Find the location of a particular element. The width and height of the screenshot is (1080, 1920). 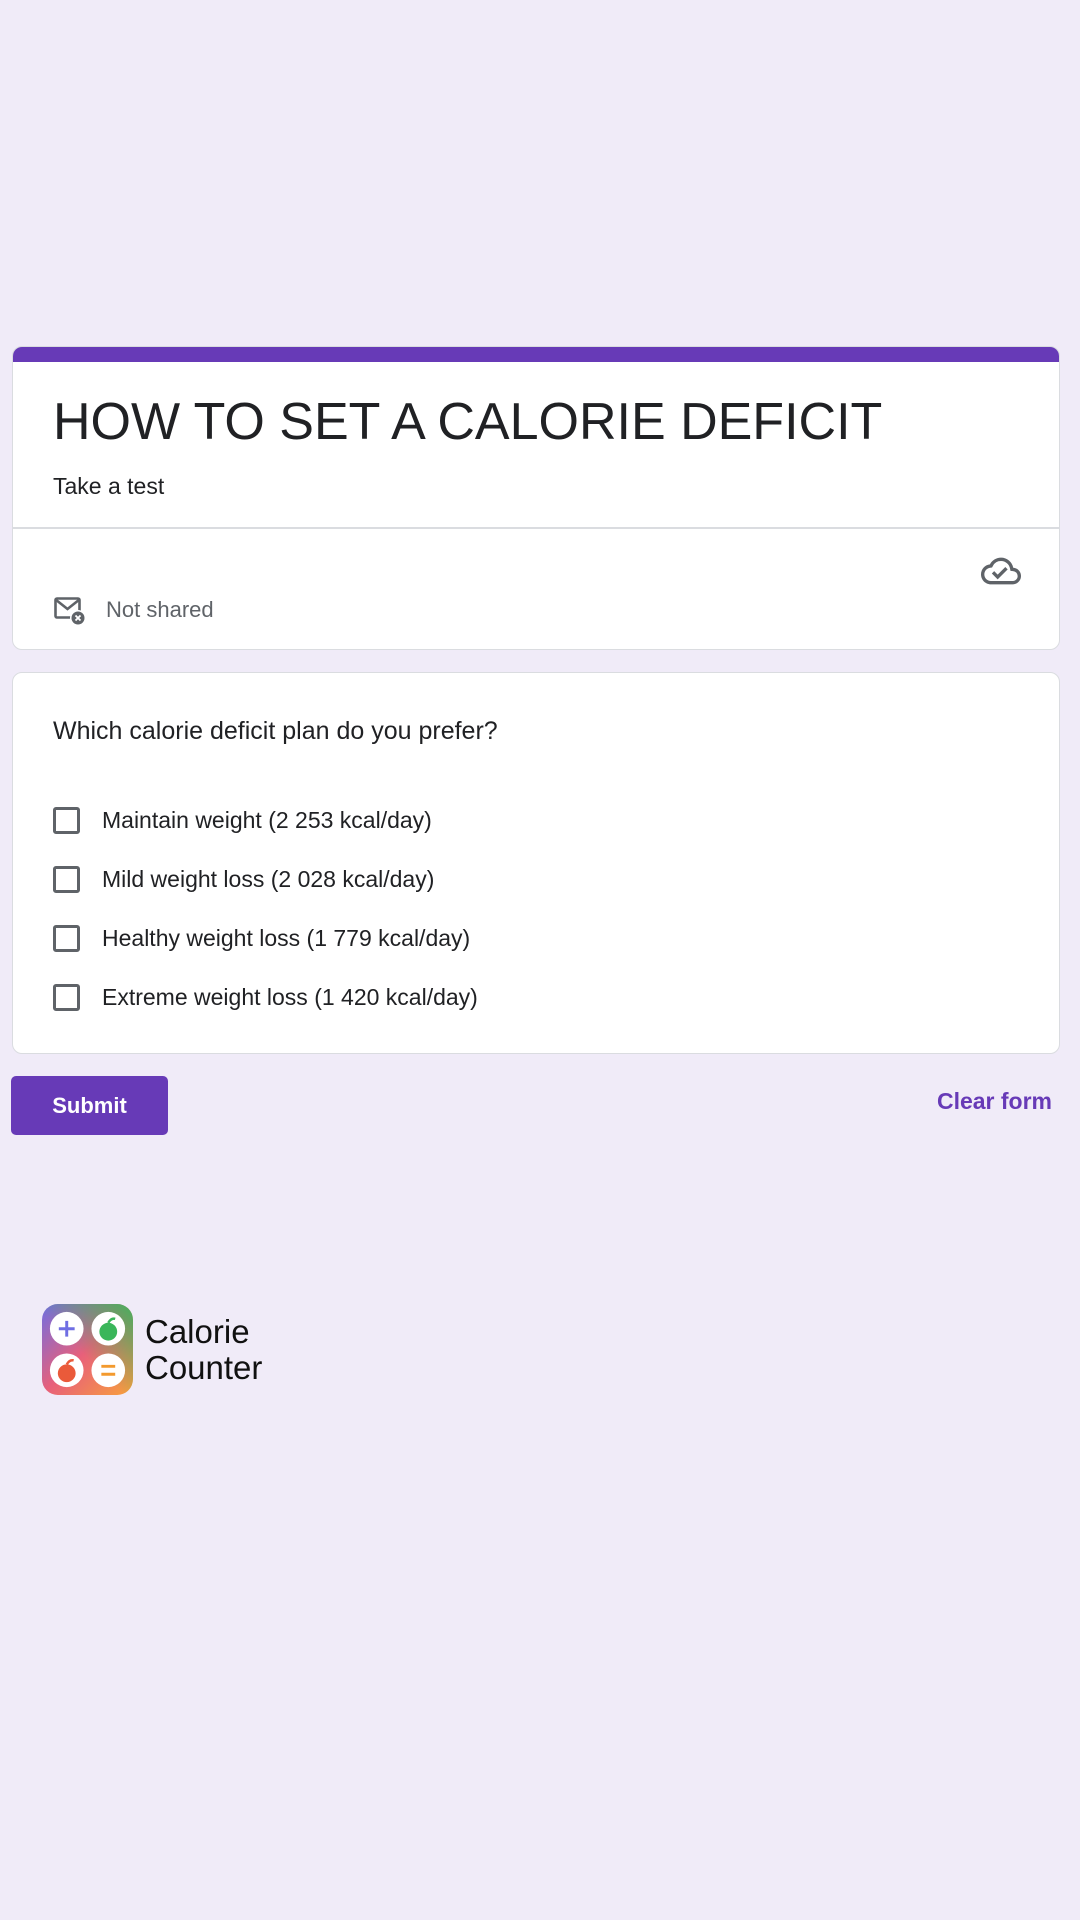

brand-name-line-2: Counter is located at coordinates (204, 1367).